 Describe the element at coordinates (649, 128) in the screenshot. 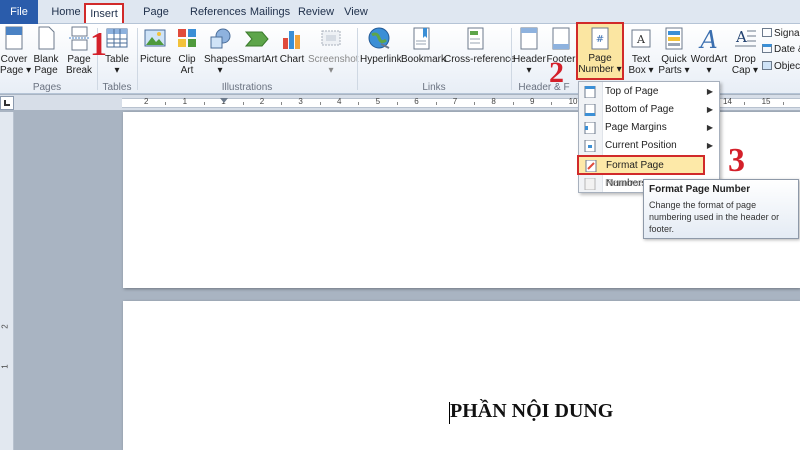

I see `menu-item-page-margins: Page Margins ▶` at that location.